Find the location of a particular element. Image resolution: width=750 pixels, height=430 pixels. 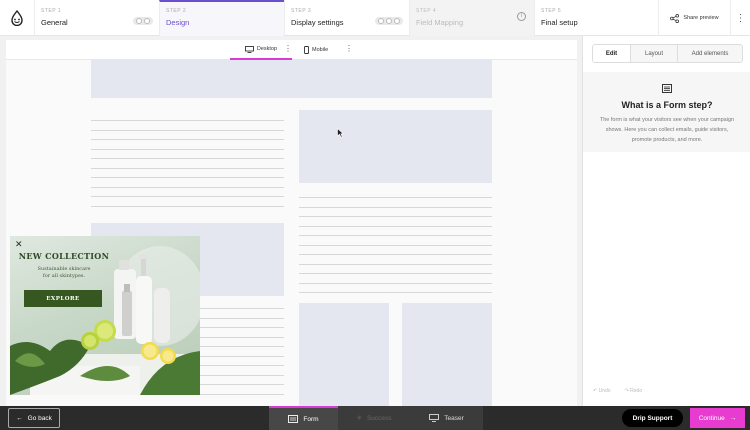

redo-button: ↷ Redo is located at coordinates (634, 391).